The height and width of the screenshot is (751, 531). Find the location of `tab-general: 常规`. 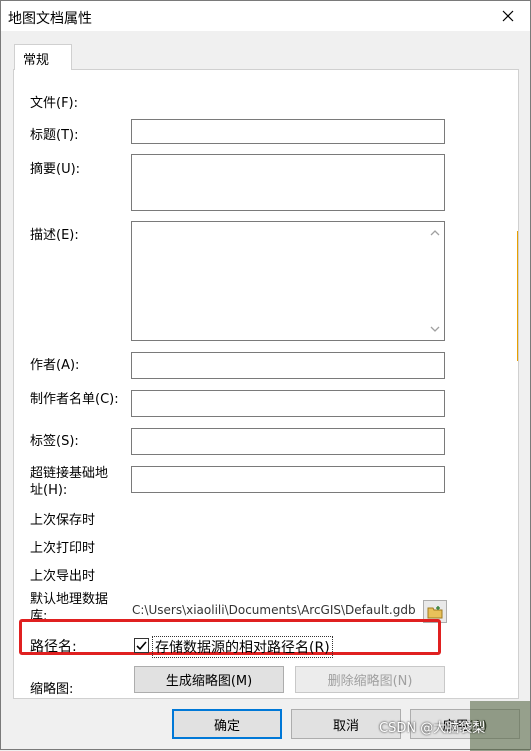

tab-general: 常规 is located at coordinates (43, 57).